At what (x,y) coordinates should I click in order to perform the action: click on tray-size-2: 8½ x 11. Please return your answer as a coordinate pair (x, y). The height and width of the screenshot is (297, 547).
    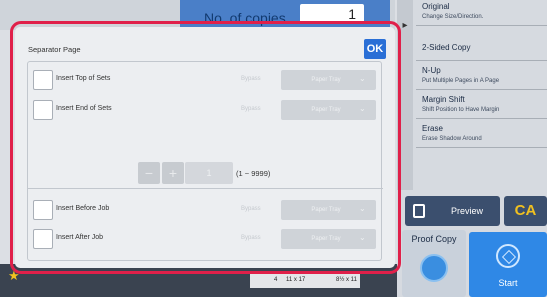
    Looking at the image, I should click on (346, 280).